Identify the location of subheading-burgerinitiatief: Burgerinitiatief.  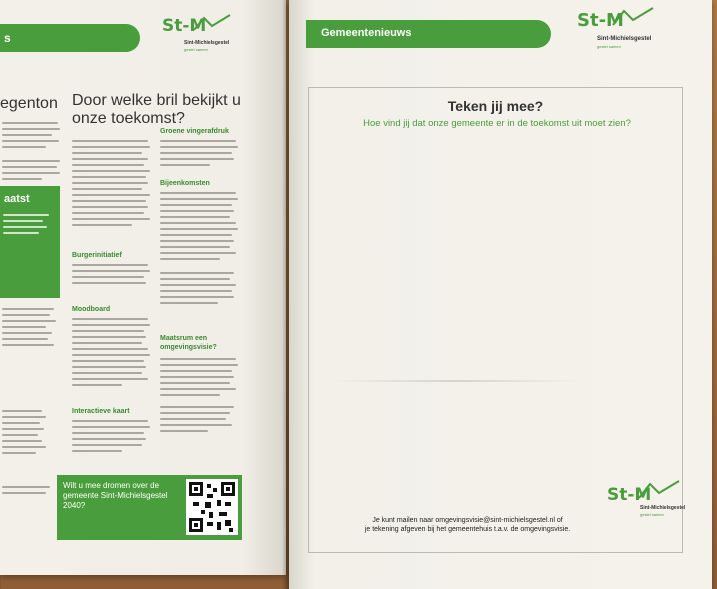
(97, 255).